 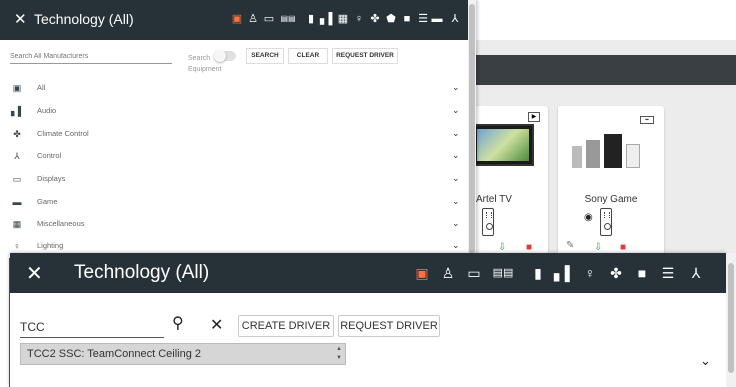 I want to click on device-card-sony-game: ▪▪ Sony Game ◉ ✎ ⇩ ■, so click(x=611, y=181).